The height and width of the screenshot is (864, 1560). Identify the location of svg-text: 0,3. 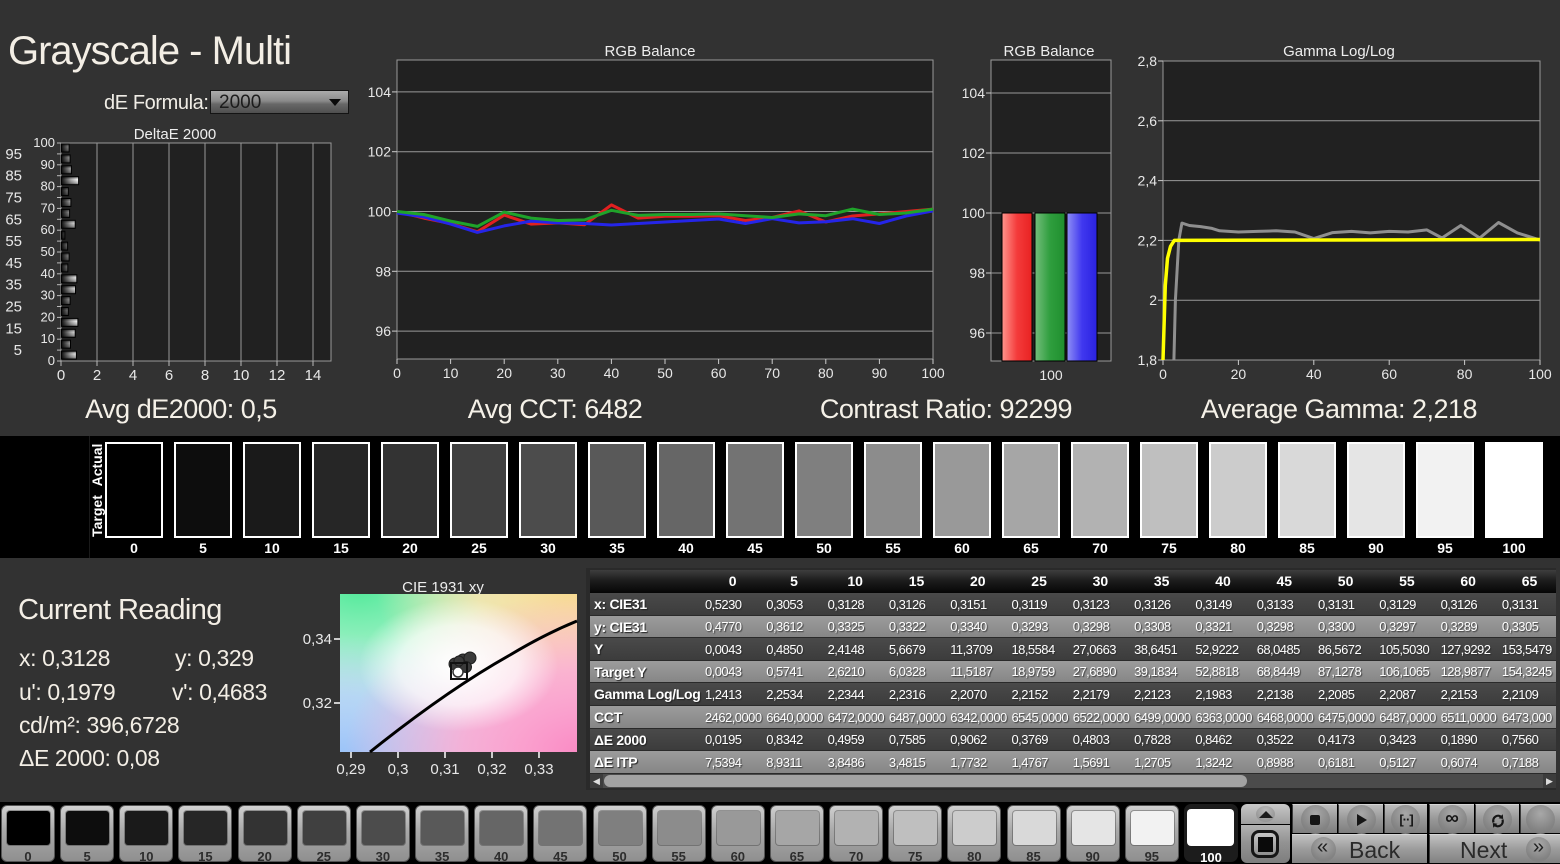
(398, 769).